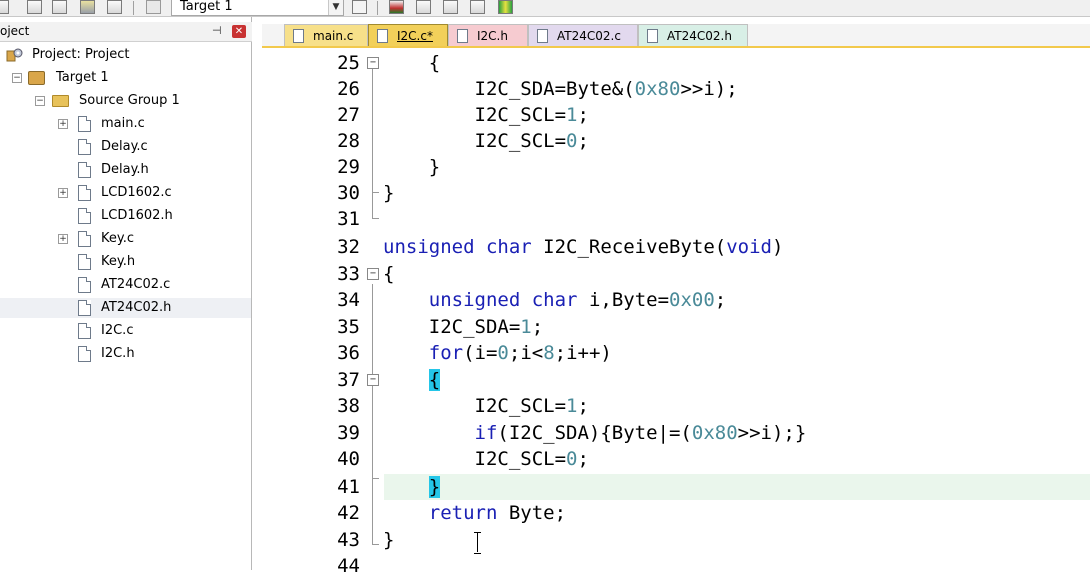  Describe the element at coordinates (676, 540) in the screenshot. I see `code-line: 43 }` at that location.